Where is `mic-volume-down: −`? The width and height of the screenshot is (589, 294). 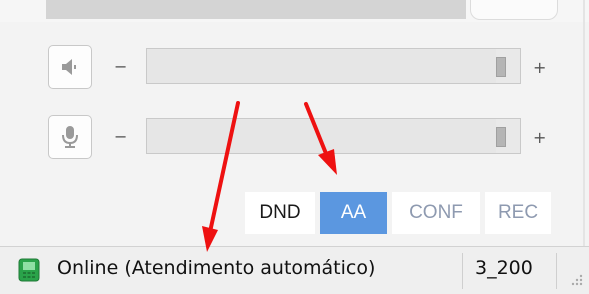
mic-volume-down: − is located at coordinates (120, 137).